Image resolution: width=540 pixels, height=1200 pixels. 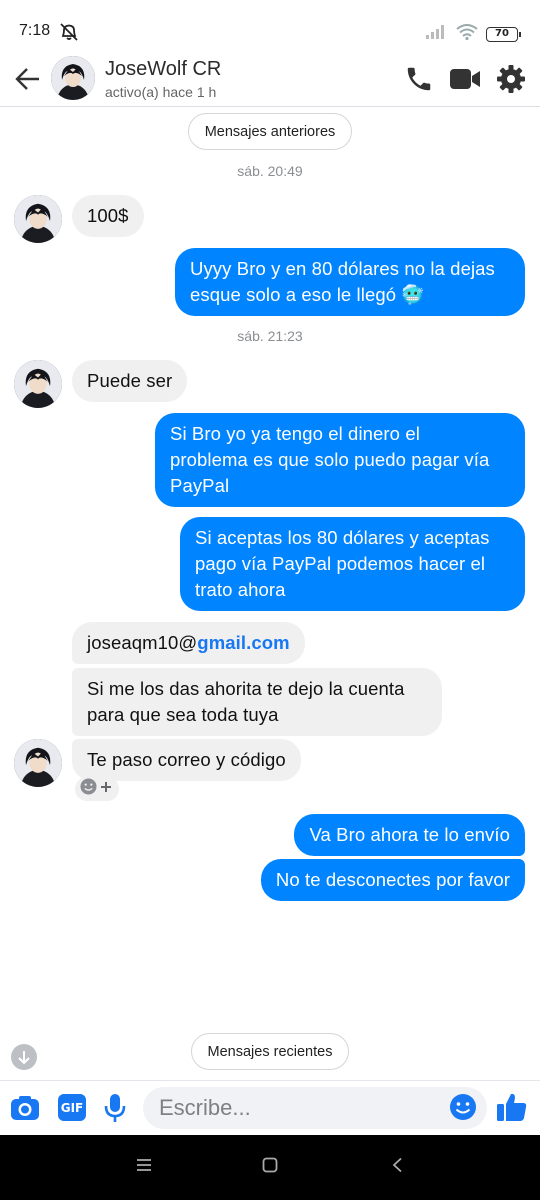 What do you see at coordinates (24, 1057) in the screenshot?
I see `arrow-down-icon` at bounding box center [24, 1057].